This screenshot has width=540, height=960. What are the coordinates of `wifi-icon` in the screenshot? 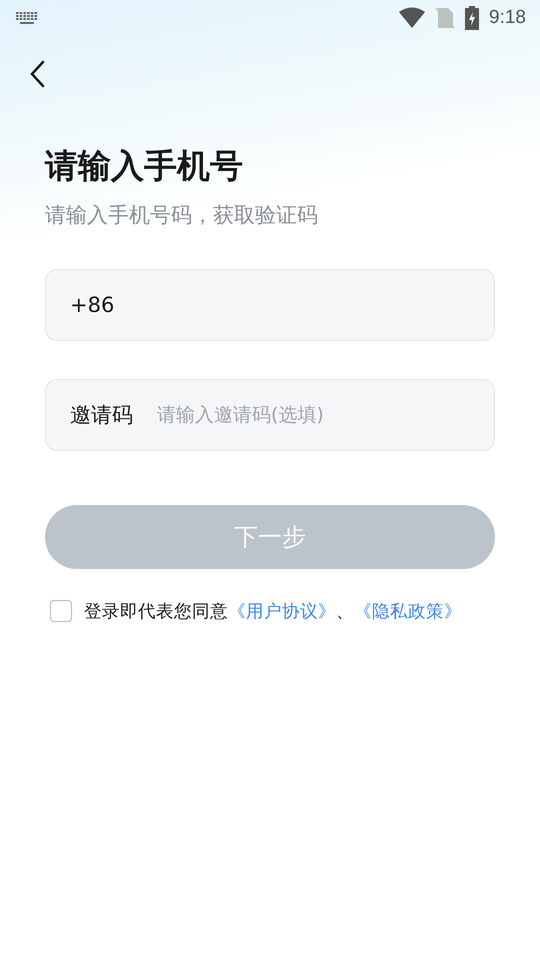 It's located at (412, 18).